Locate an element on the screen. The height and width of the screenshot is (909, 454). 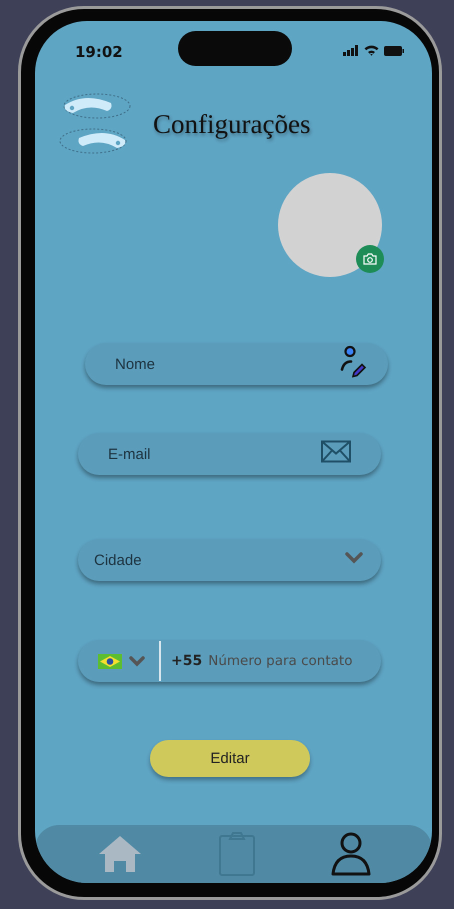
user-edit-icon is located at coordinates (354, 362).